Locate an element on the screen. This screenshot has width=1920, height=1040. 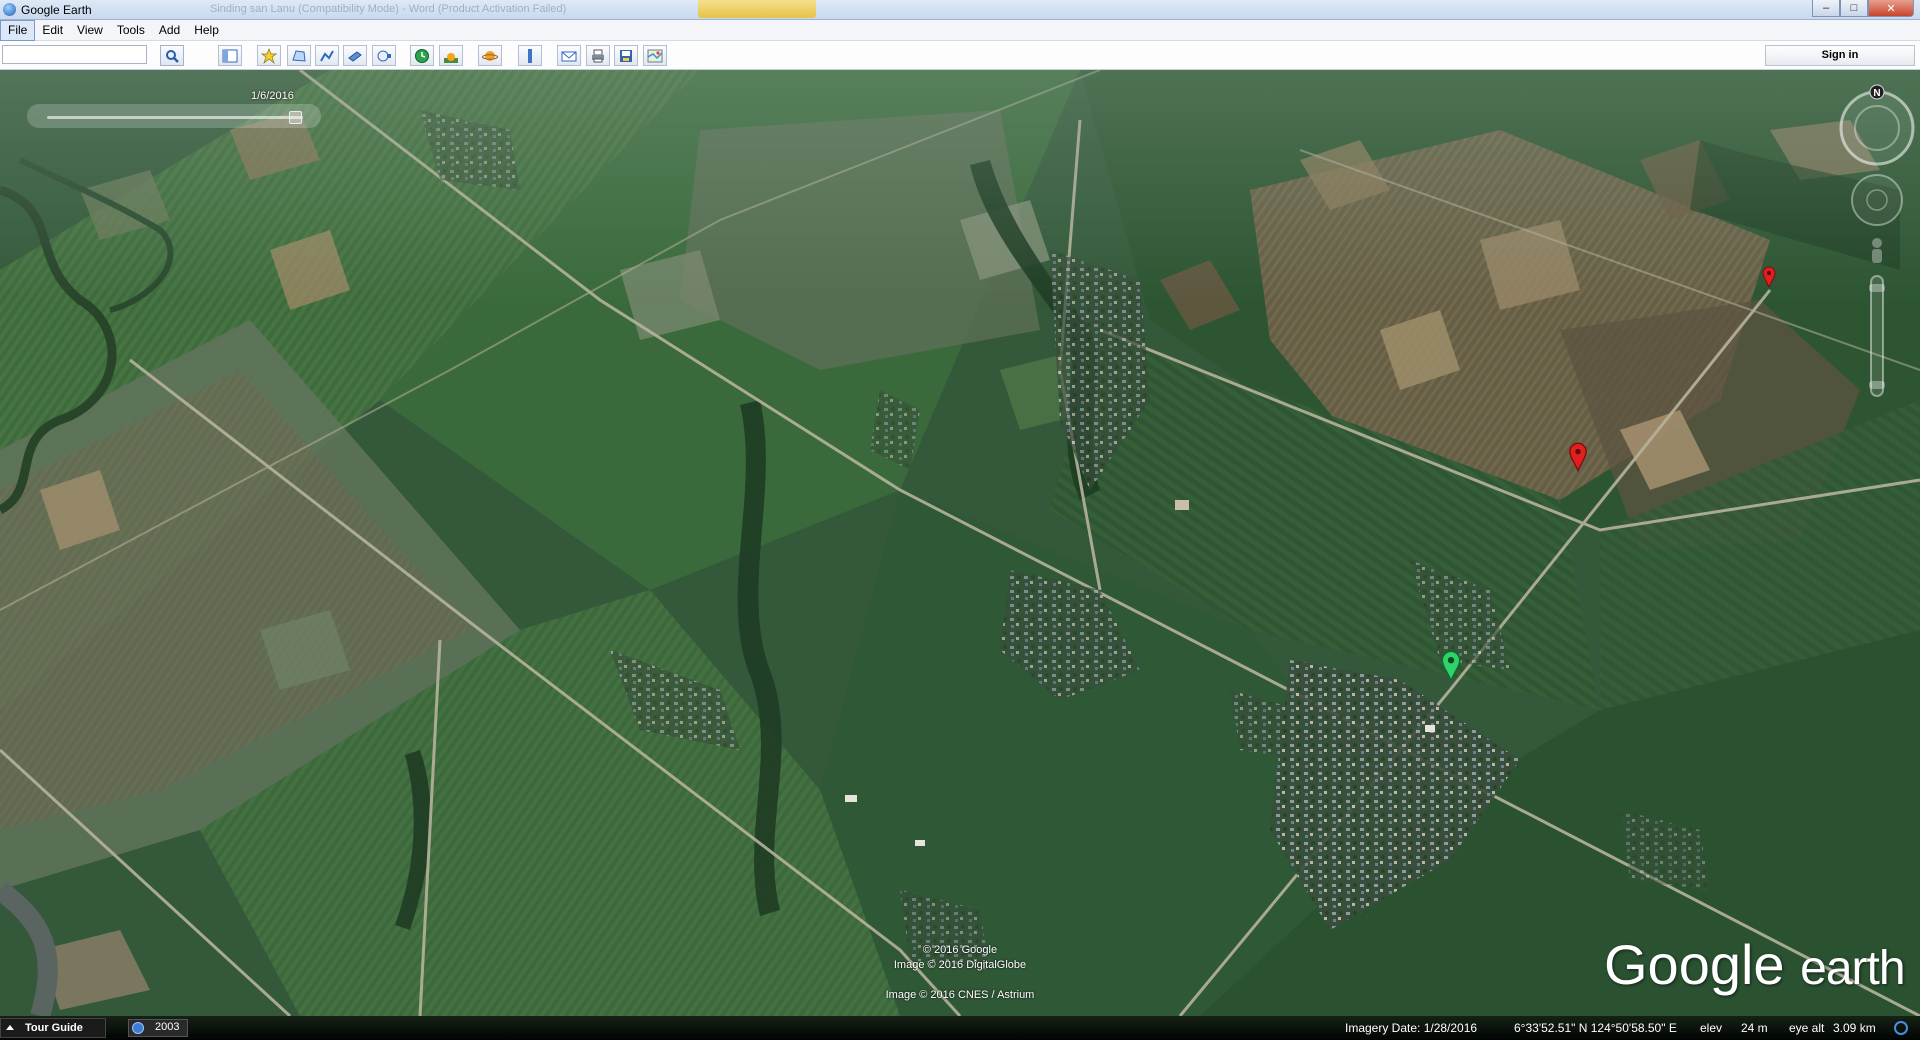
planet-icon is located at coordinates (490, 55).